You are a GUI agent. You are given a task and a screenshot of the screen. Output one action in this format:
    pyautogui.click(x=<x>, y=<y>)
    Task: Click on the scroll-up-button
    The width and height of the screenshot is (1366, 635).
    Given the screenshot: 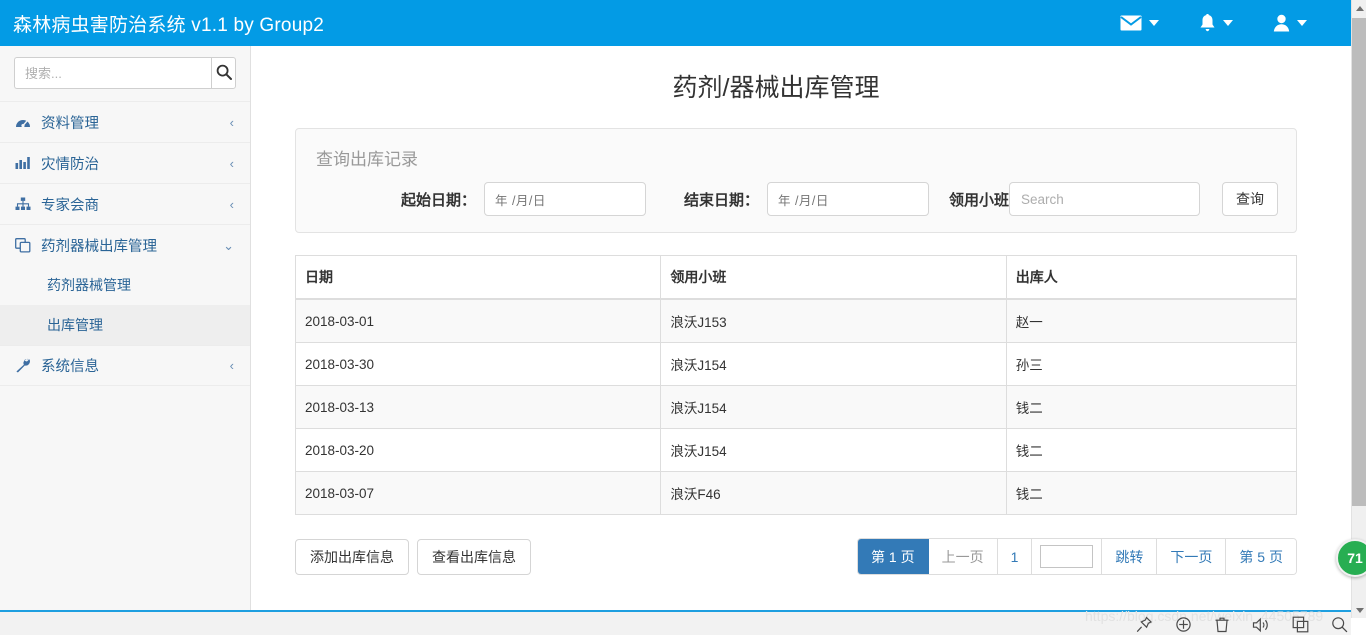 What is the action you would take?
    pyautogui.click(x=1359, y=8)
    